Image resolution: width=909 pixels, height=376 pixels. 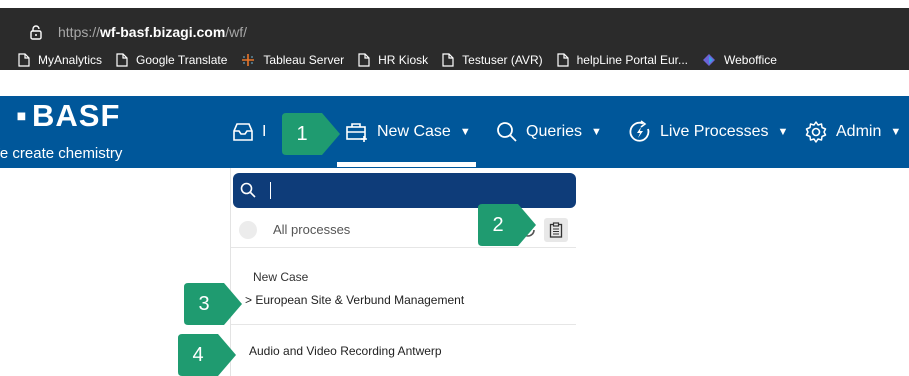 I want to click on divider, so click(x=403, y=324).